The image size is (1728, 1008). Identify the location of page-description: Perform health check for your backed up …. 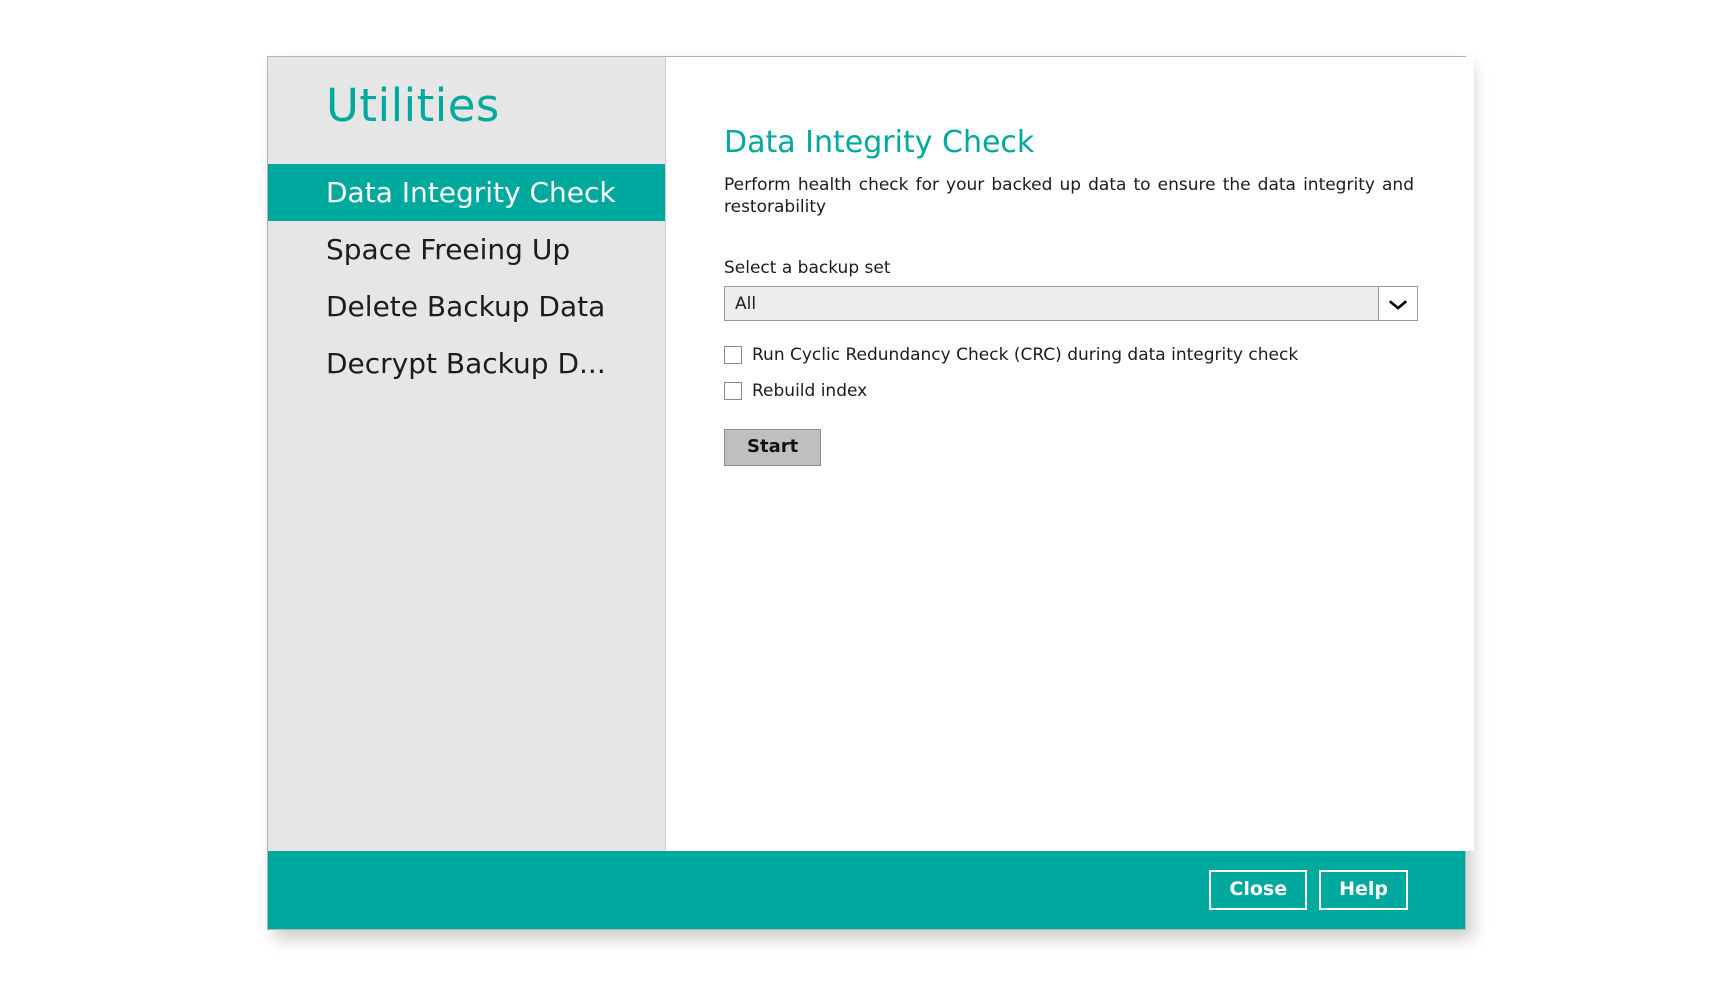
(1069, 196).